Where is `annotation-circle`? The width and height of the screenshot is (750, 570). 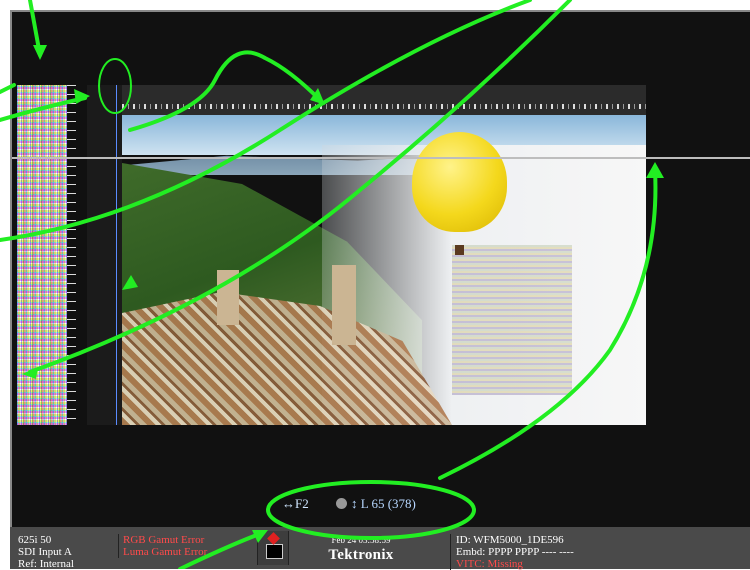
annotation-circle is located at coordinates (115, 86).